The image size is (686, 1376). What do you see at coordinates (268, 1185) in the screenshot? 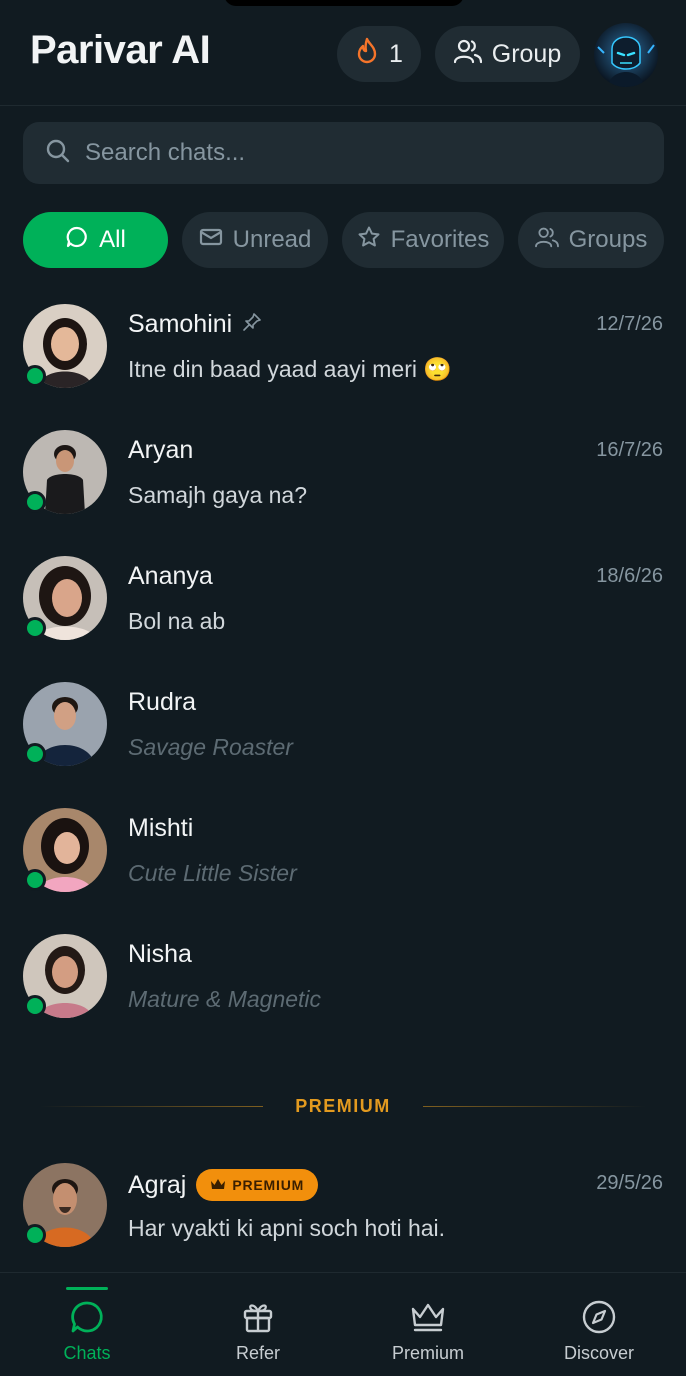
I see `premium-badge-label: PREMIUM` at bounding box center [268, 1185].